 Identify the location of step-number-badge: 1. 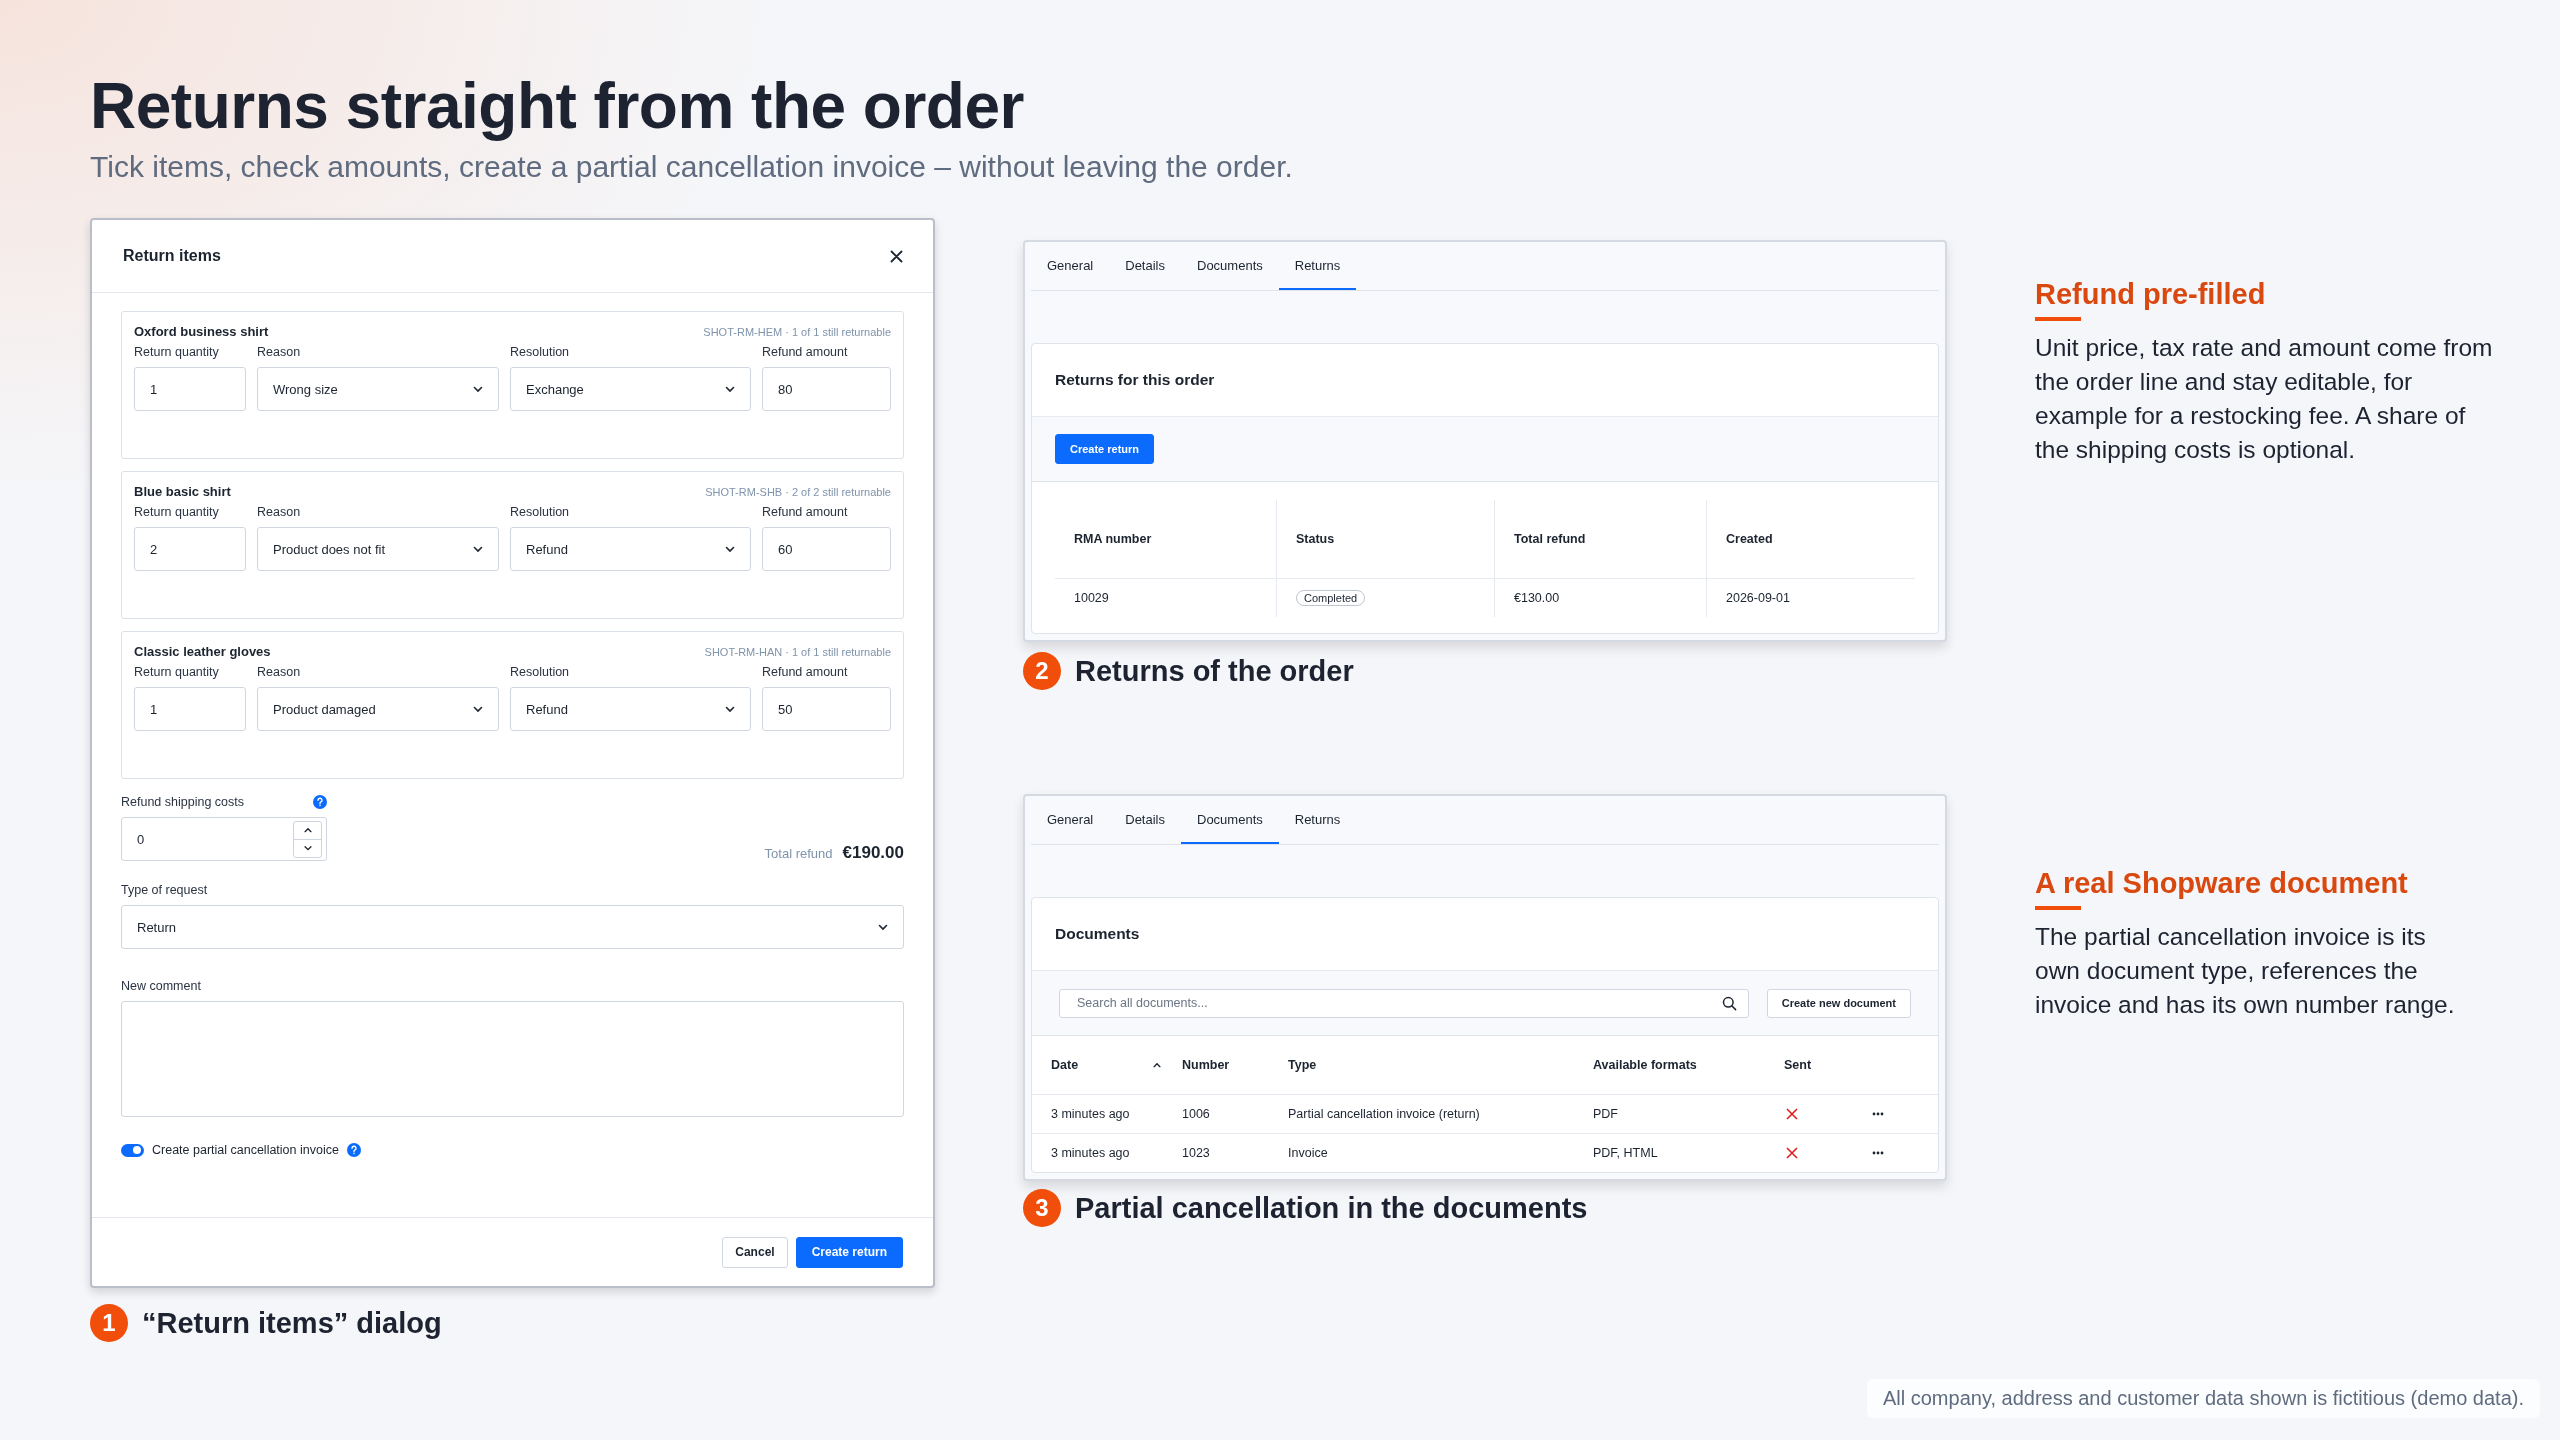
(109, 1323).